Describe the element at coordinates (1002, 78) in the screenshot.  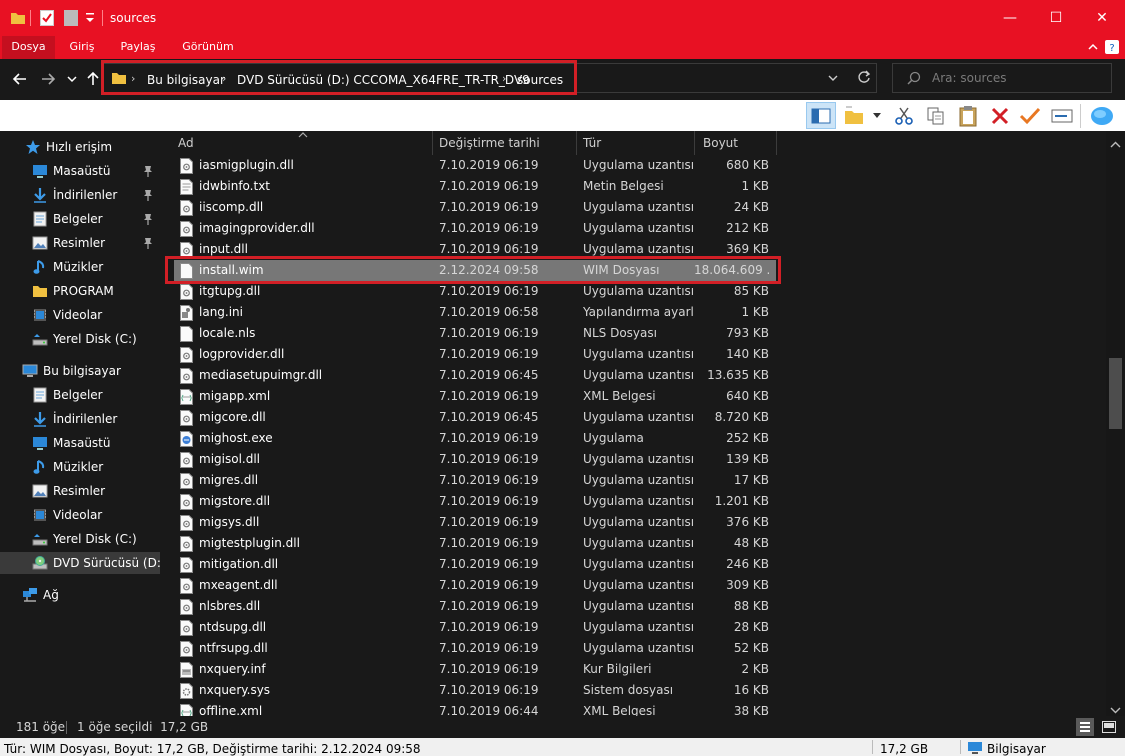
I see `search-input: Ara: sources` at that location.